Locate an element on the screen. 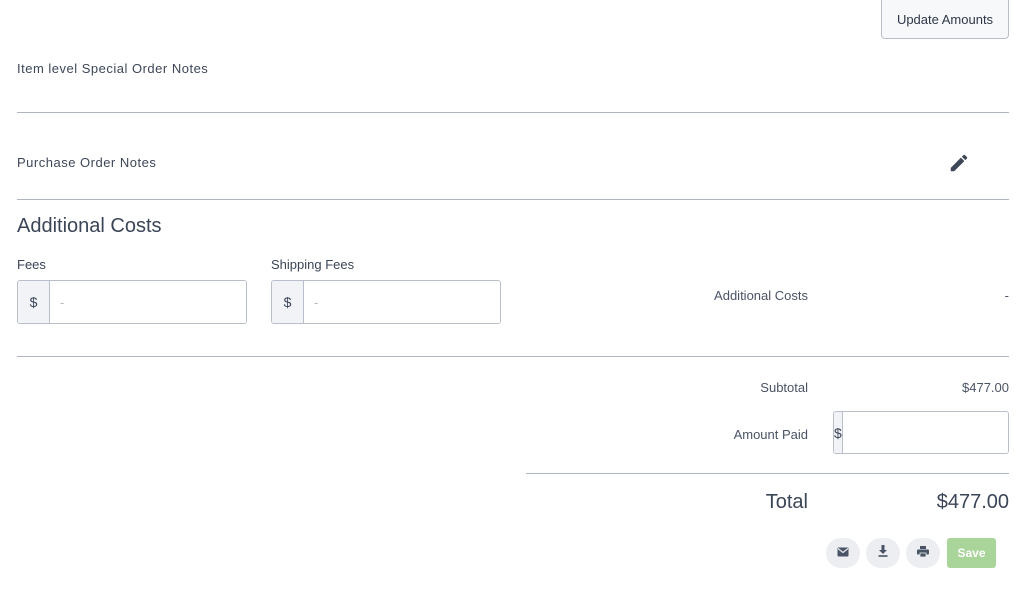 The image size is (1024, 601). email-button is located at coordinates (843, 553).